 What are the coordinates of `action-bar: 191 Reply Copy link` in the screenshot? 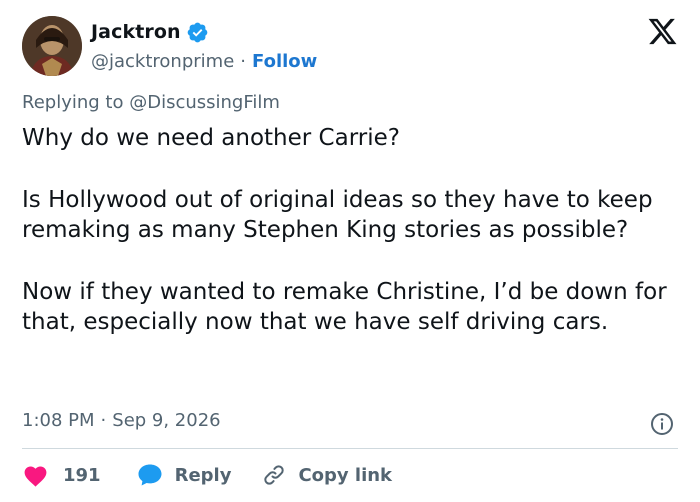 It's located at (207, 475).